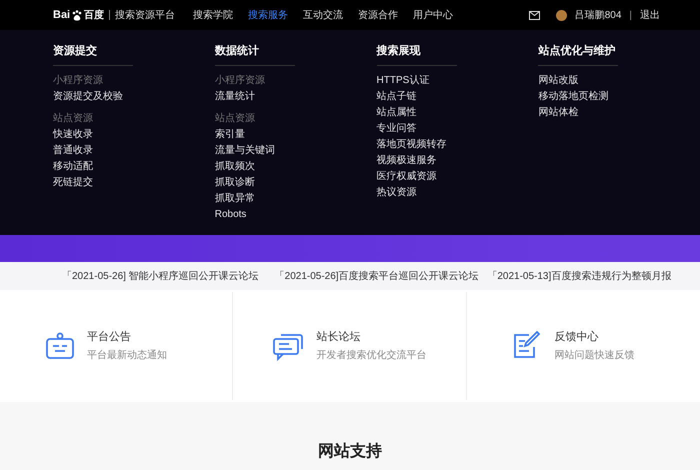  I want to click on menu-item: 抓取诊断, so click(234, 182).